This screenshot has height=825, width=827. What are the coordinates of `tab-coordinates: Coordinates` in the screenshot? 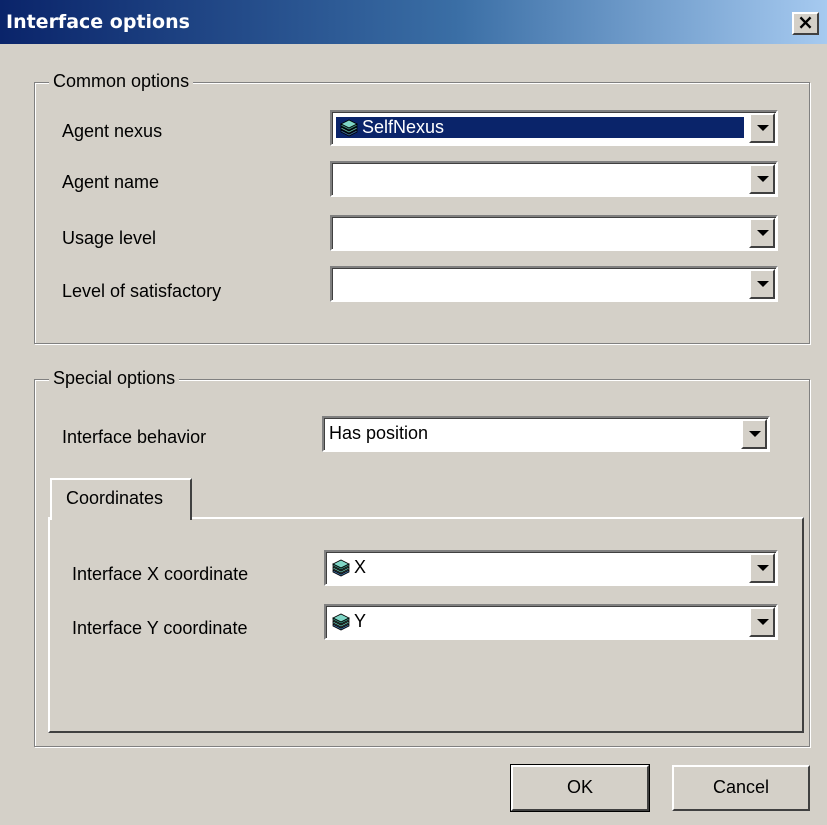 It's located at (121, 499).